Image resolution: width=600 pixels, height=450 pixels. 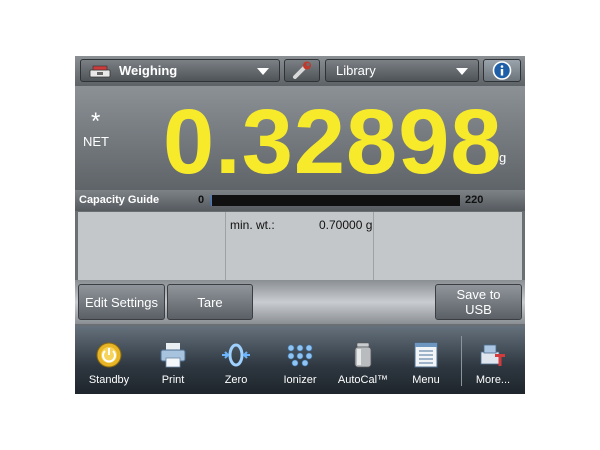 I want to click on info-icon, so click(x=502, y=70).